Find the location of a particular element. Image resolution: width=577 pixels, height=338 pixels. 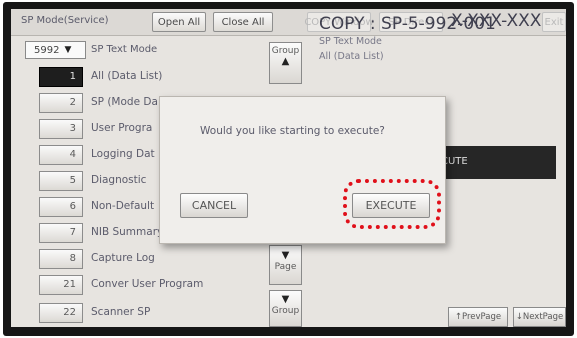

page-down-label: Page is located at coordinates (285, 267).